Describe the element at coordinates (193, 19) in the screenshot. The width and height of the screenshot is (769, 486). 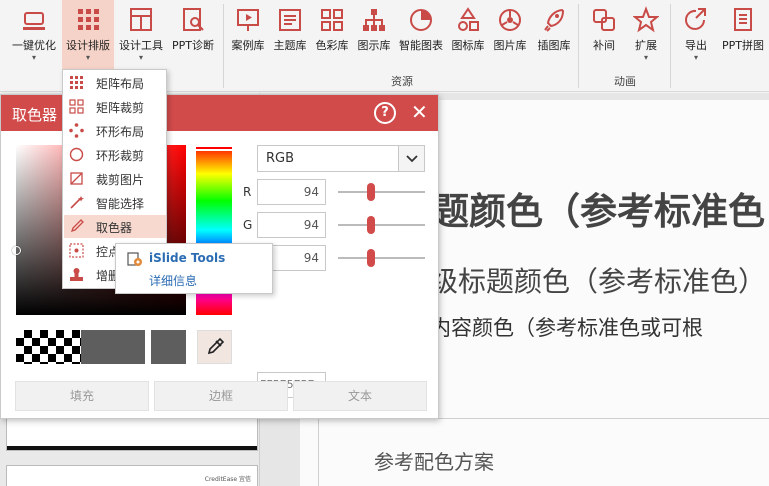
I see `diagnose-icon` at that location.